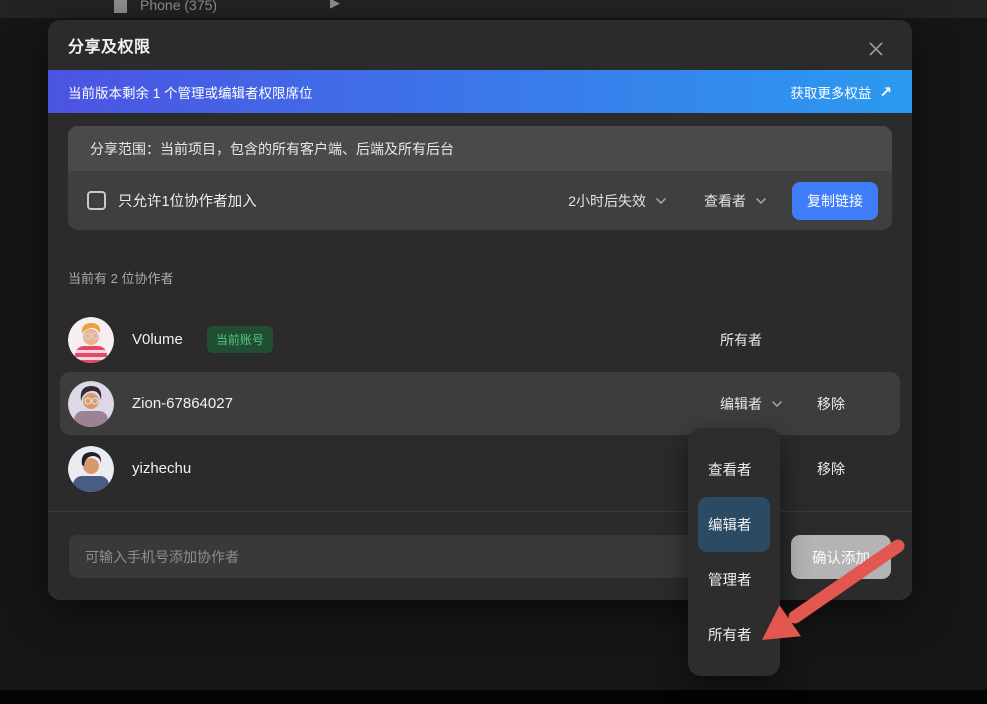  What do you see at coordinates (424, 556) in the screenshot?
I see `add-collaborator-input` at bounding box center [424, 556].